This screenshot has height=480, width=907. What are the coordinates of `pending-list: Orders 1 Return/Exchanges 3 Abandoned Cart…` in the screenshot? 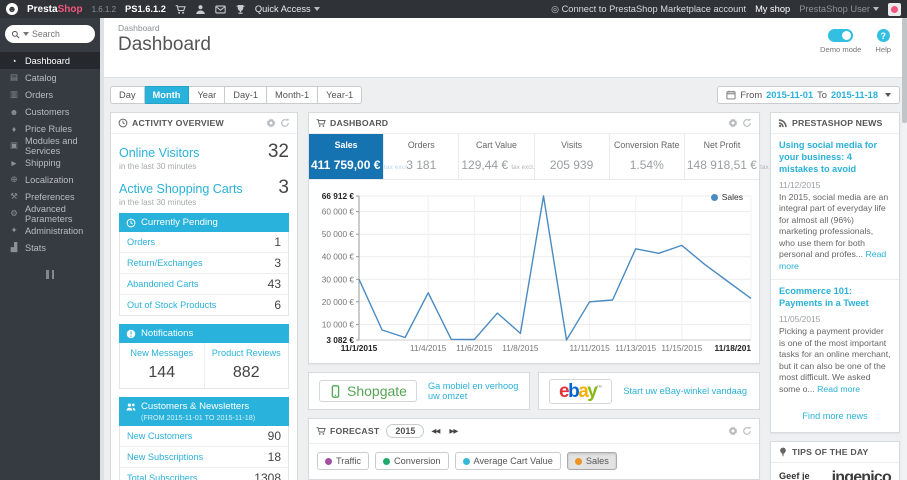 It's located at (204, 274).